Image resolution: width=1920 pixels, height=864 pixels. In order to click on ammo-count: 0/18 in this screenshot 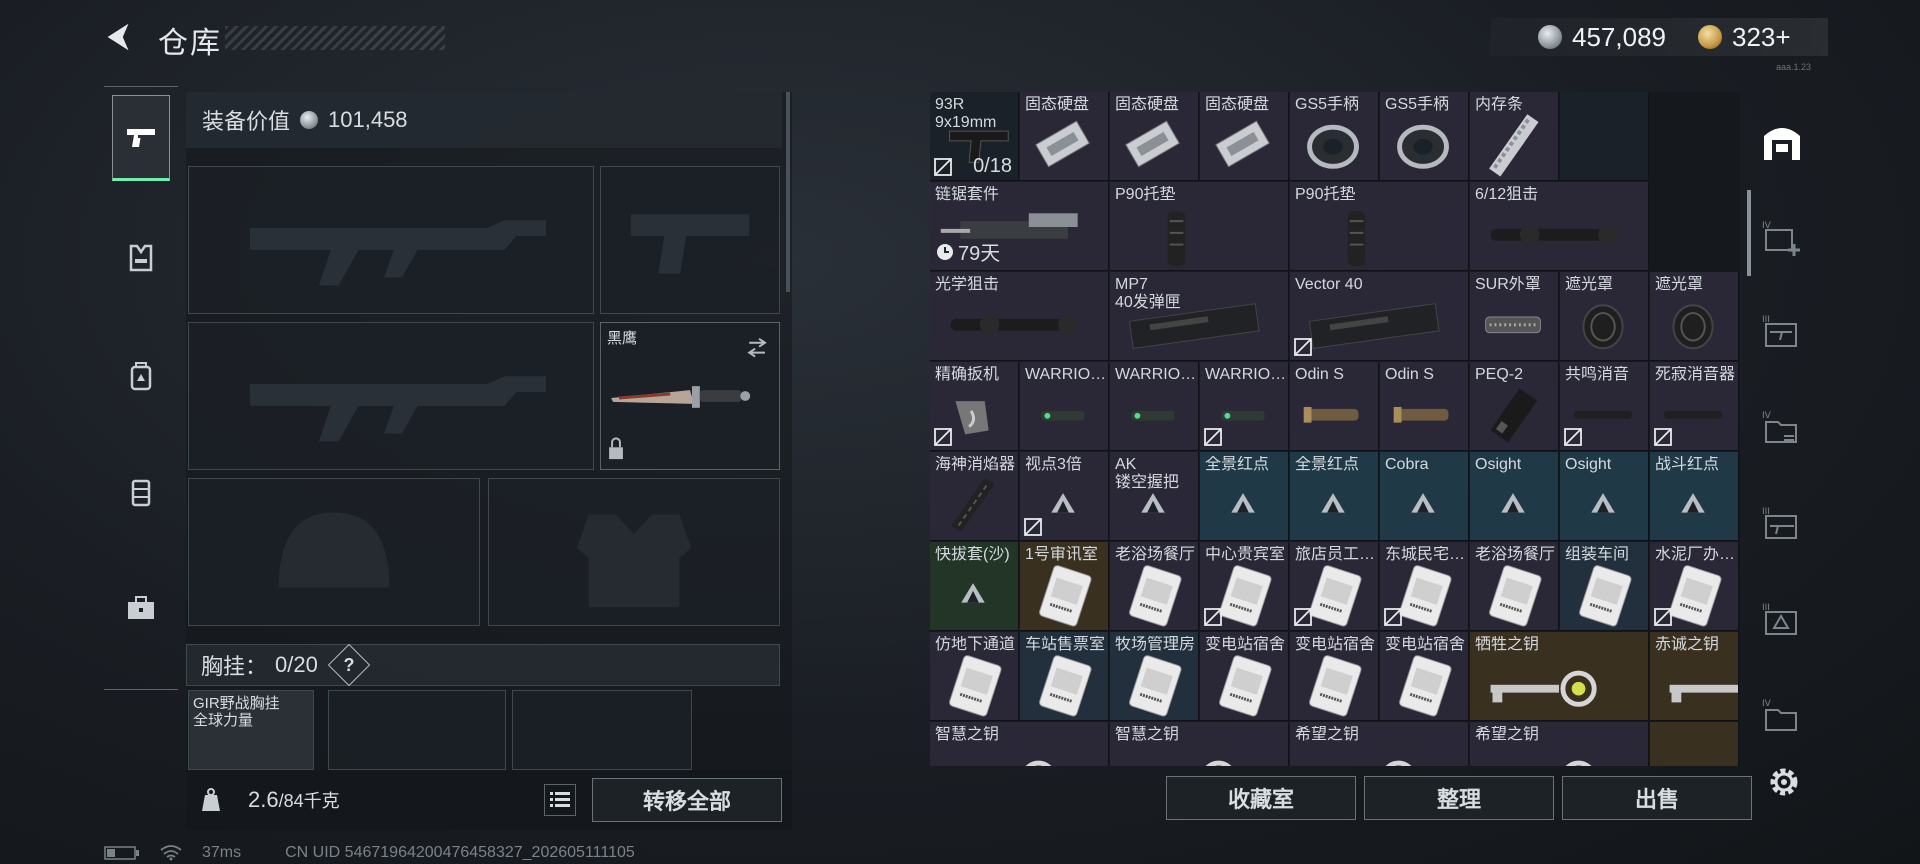, I will do `click(992, 166)`.